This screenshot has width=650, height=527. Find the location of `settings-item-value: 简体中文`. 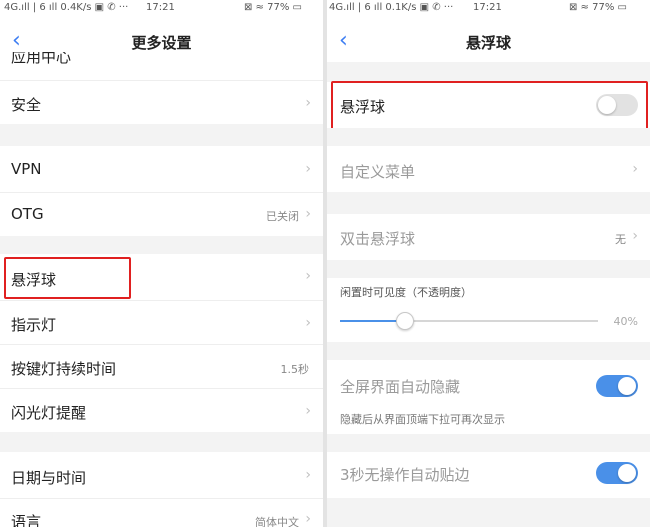

settings-item-value: 简体中文 is located at coordinates (277, 521).